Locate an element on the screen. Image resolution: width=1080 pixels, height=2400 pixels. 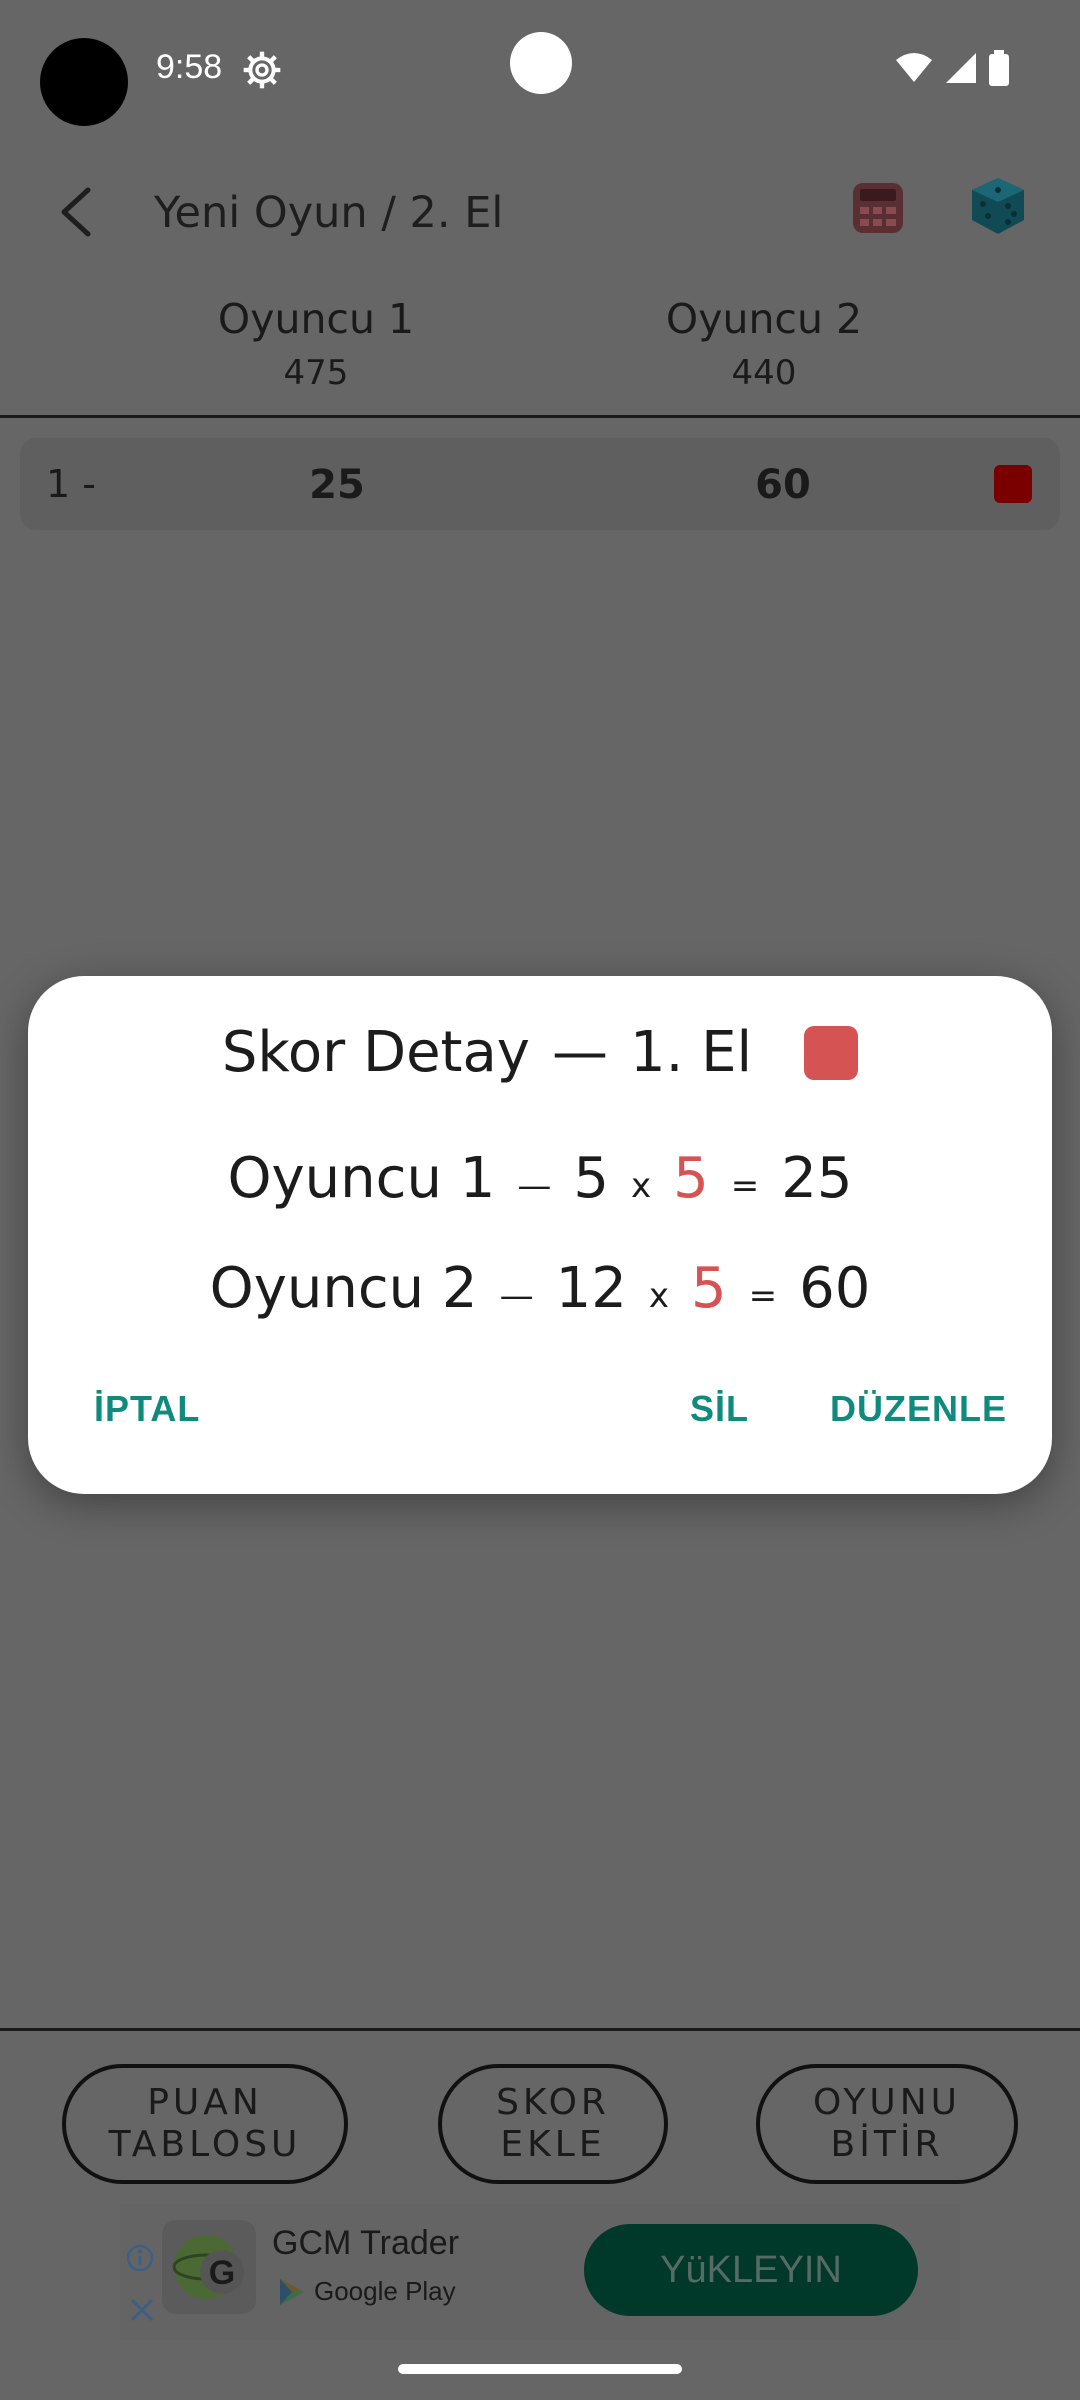
status-icons is located at coordinates (952, 68).